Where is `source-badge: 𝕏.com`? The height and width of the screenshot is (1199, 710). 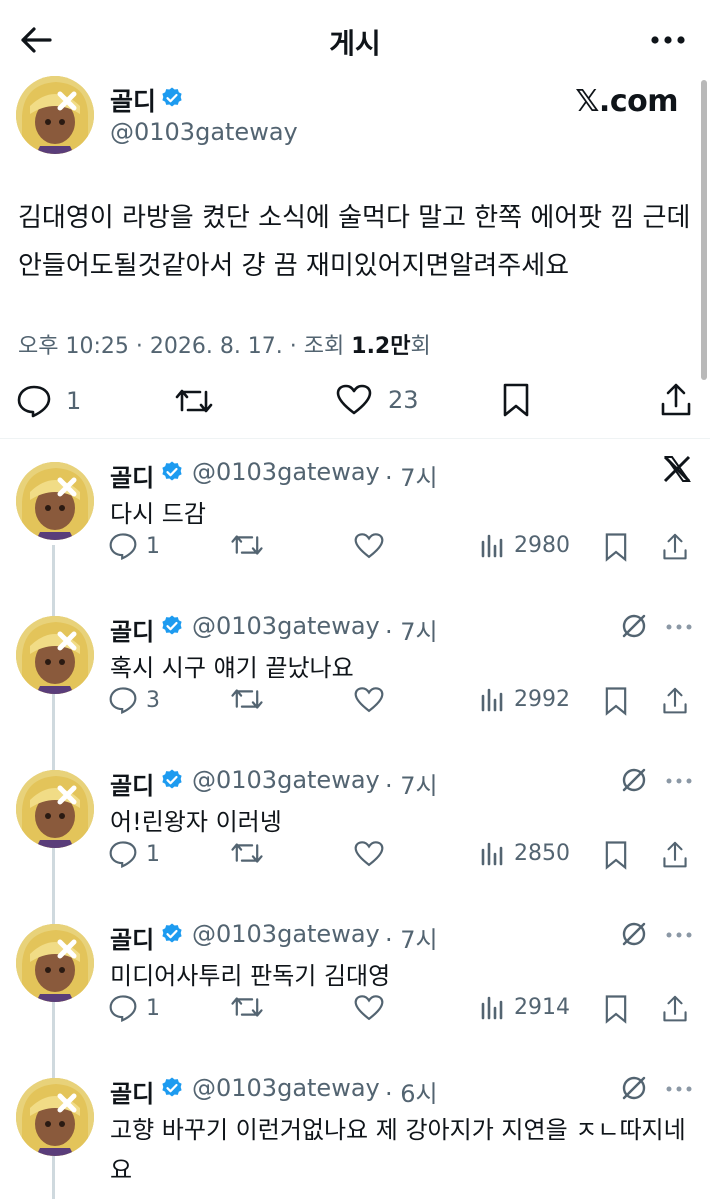 source-badge: 𝕏.com is located at coordinates (626, 101).